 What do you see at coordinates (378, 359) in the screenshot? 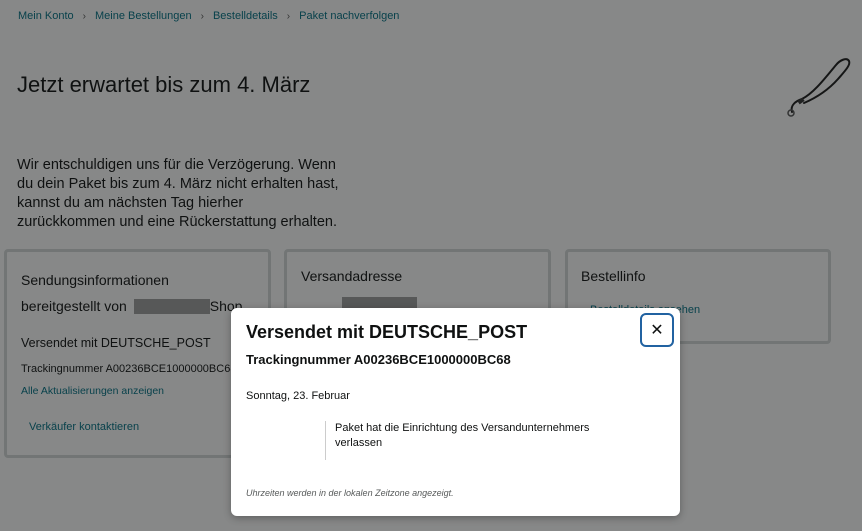
I see `modal-tracking-number: Trackingnummer A00236BCE1000000BC68` at bounding box center [378, 359].